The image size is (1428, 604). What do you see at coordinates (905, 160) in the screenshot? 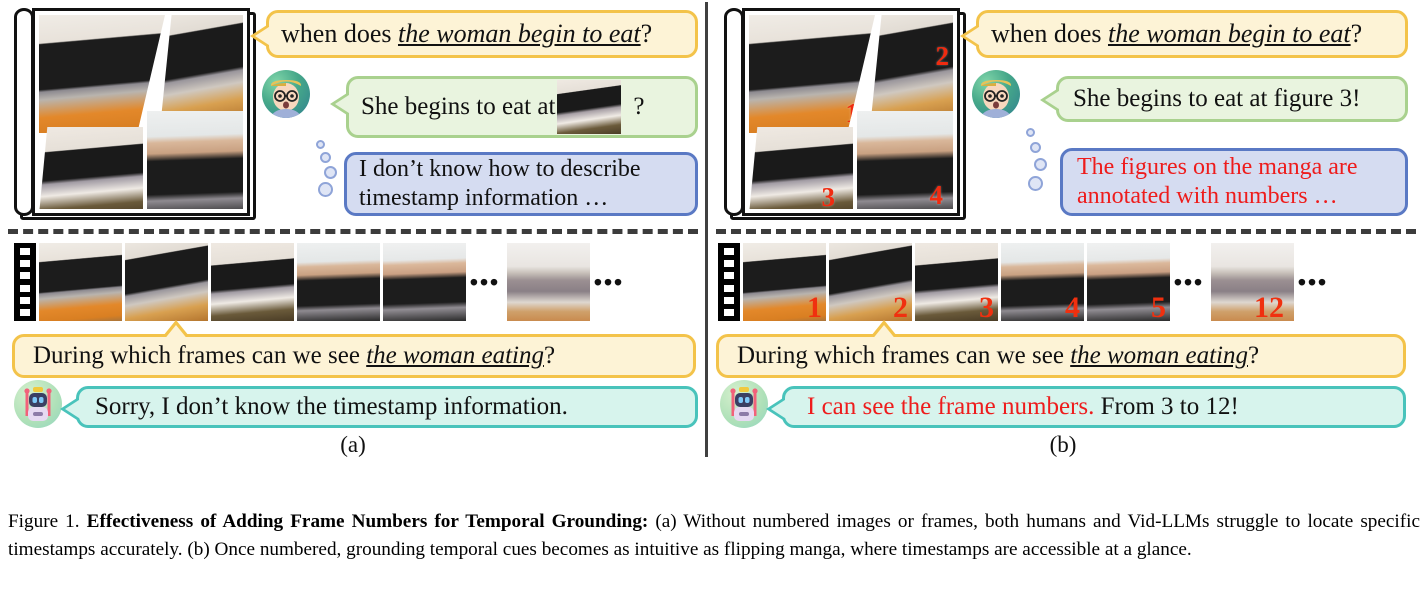
I see `manga-cell-4: 4` at bounding box center [905, 160].